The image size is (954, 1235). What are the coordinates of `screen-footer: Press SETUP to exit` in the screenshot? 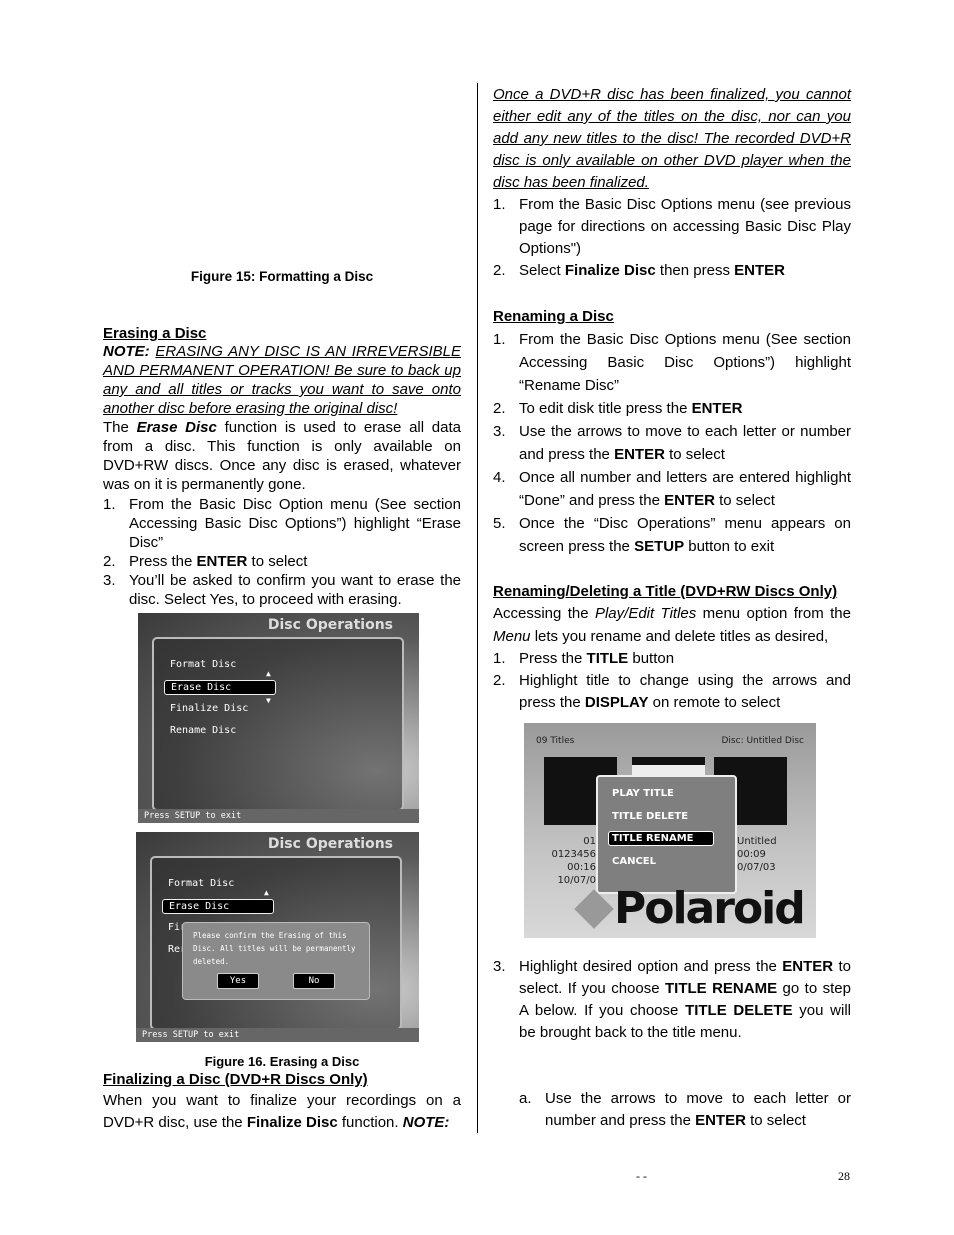 It's located at (277, 1035).